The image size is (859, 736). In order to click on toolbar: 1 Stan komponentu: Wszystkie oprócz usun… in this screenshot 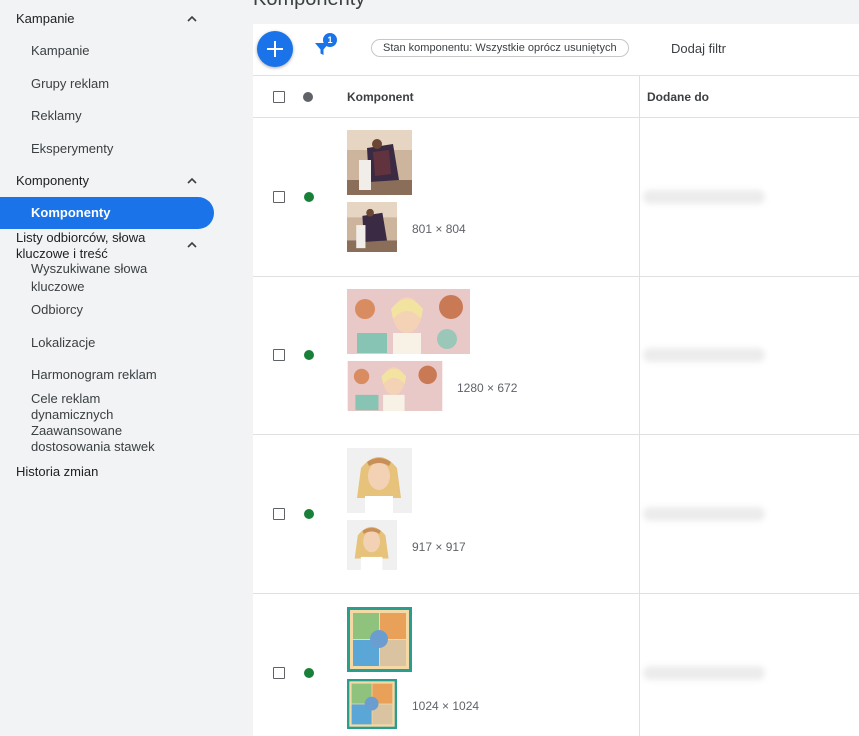, I will do `click(556, 50)`.